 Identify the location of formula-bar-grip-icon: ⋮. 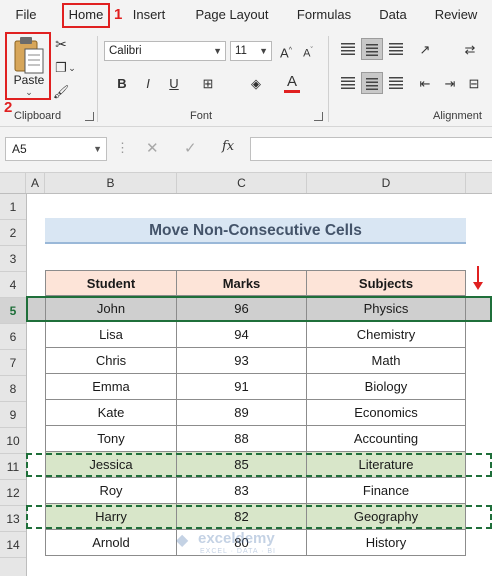
(122, 147).